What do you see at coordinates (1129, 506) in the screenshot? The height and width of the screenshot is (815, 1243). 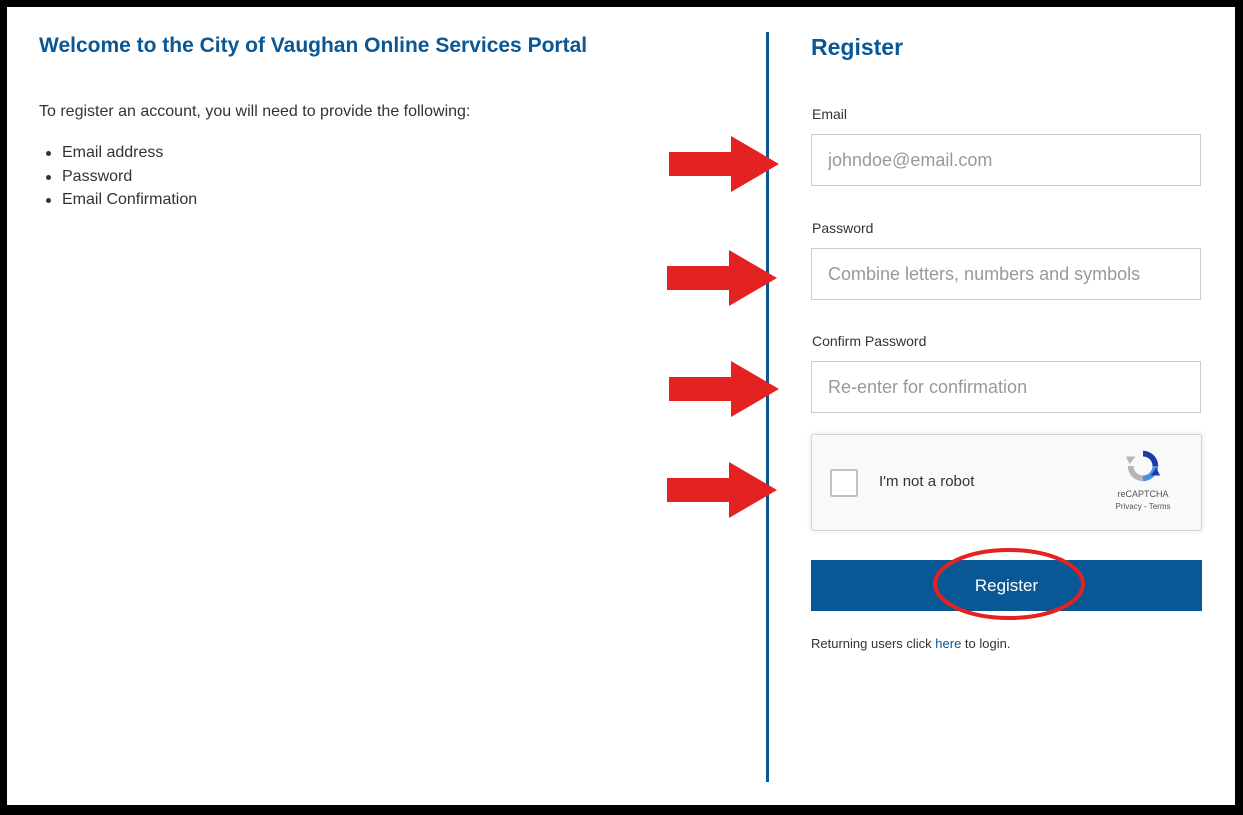 I see `recaptcha-privacy-link: Privacy` at bounding box center [1129, 506].